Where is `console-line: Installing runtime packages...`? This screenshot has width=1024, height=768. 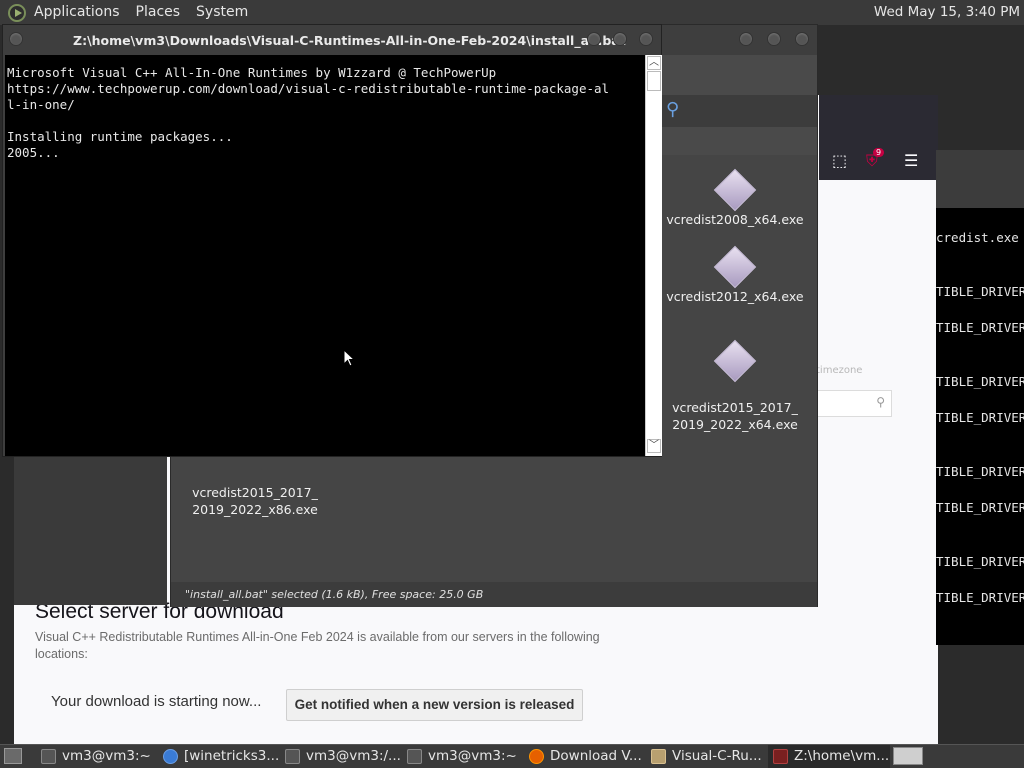
console-line: Installing runtime packages... is located at coordinates (120, 136).